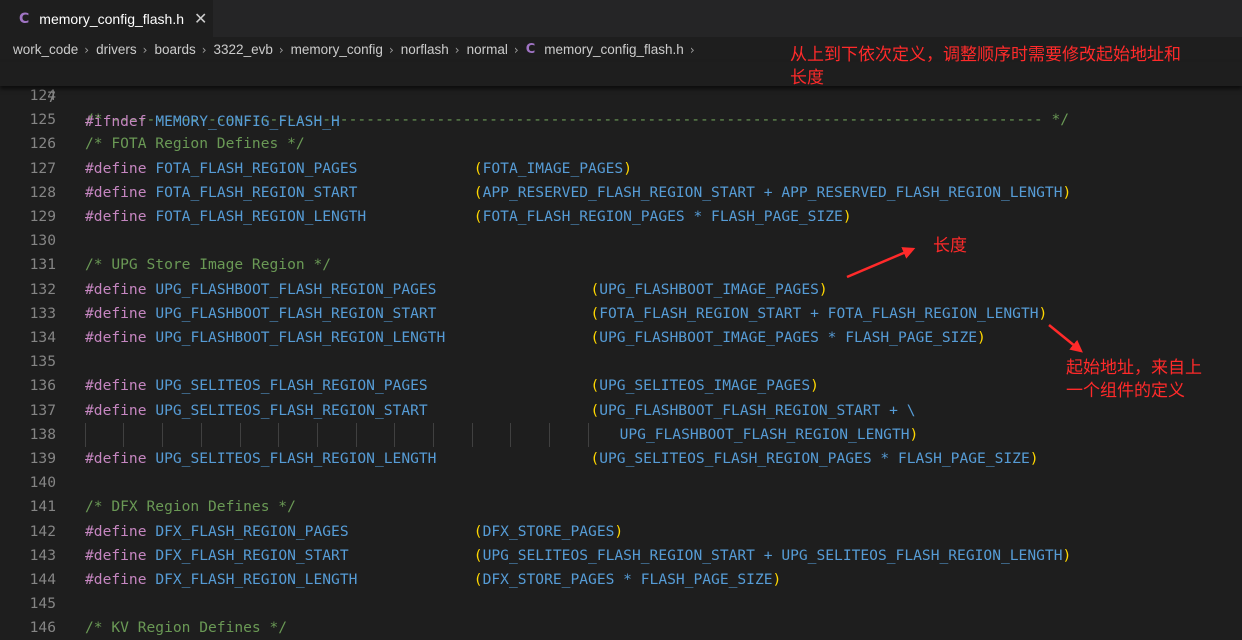  I want to click on macro-name: DFX_FLASH_REGION_PAGES, so click(252, 531).